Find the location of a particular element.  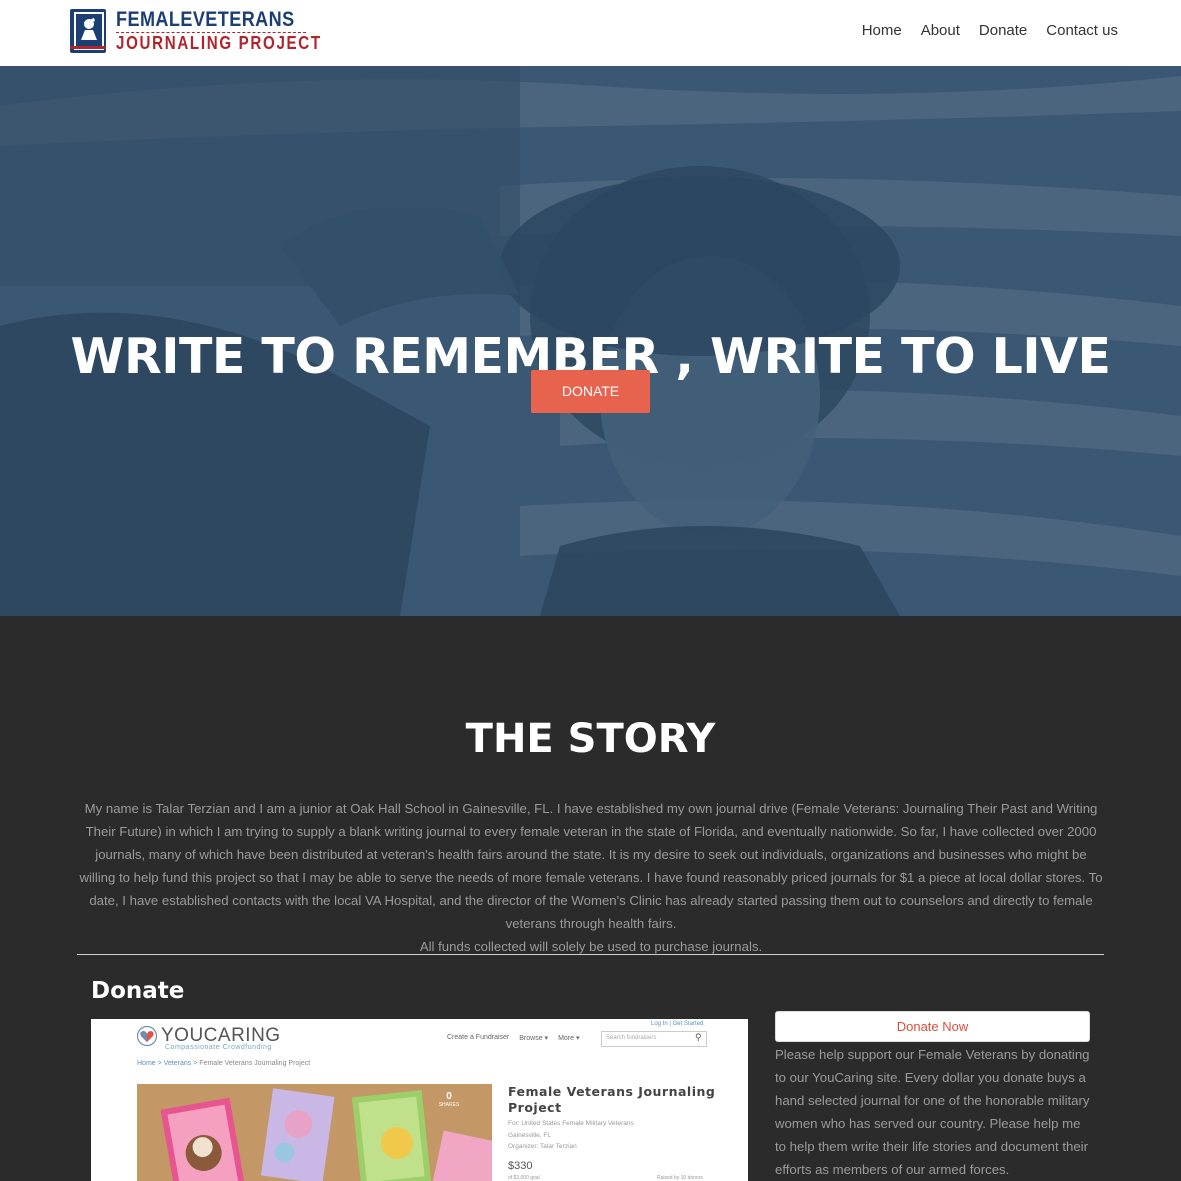

youcaring-nav-browse: Browse ▾ is located at coordinates (534, 1038).